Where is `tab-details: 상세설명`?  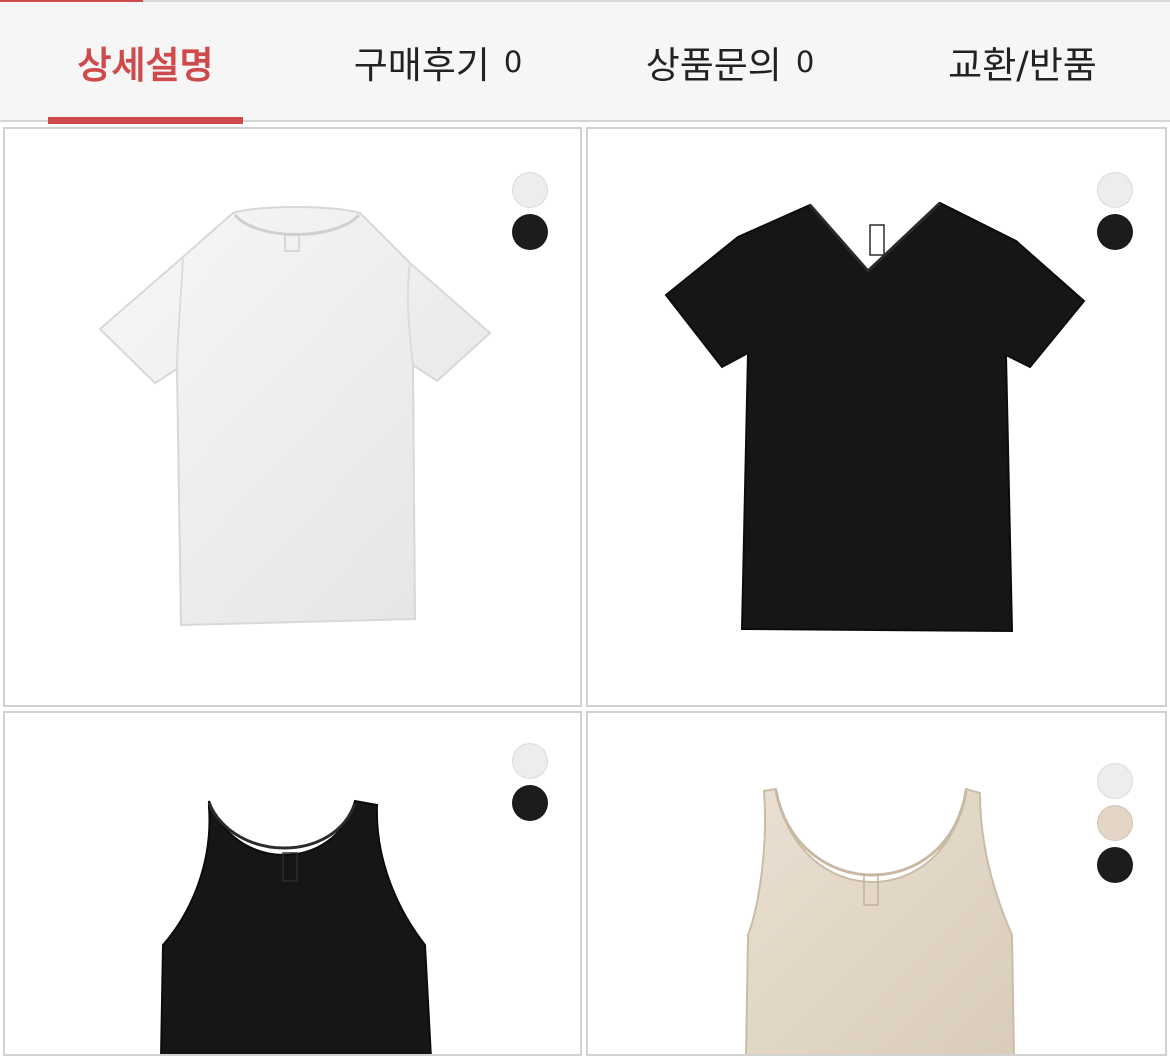
tab-details: 상세설명 is located at coordinates (145, 63).